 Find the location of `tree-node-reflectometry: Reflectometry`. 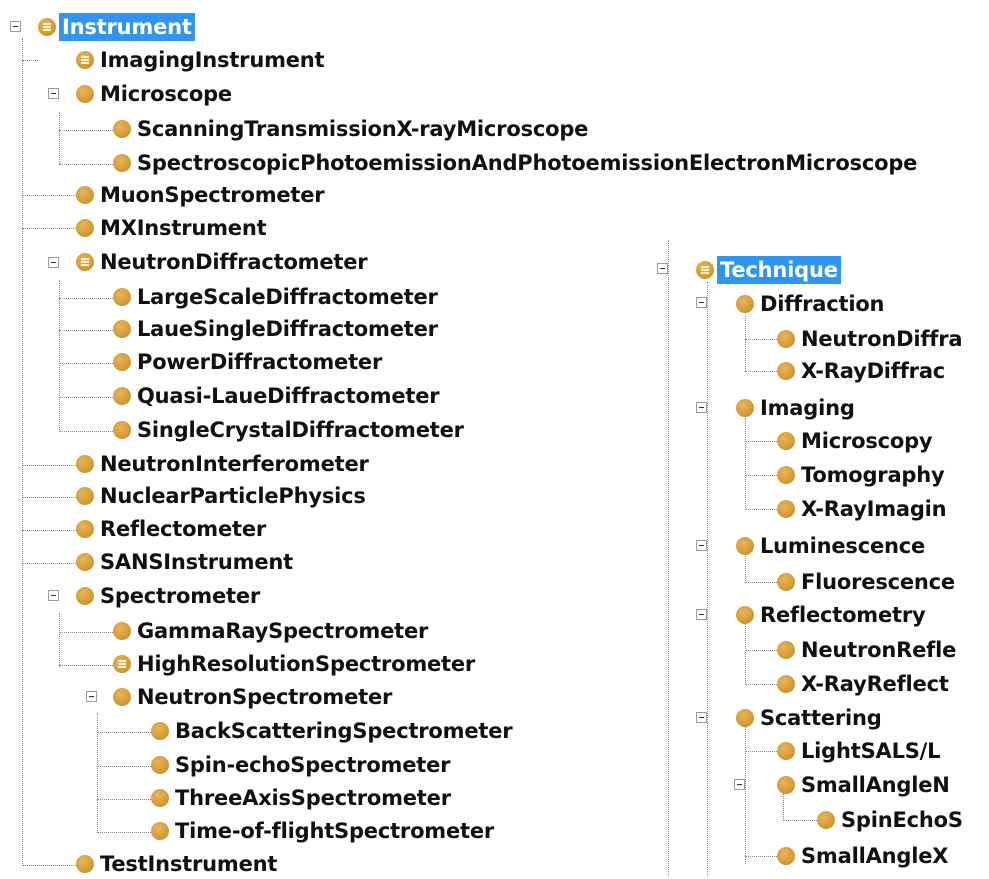

tree-node-reflectometry: Reflectometry is located at coordinates (832, 615).